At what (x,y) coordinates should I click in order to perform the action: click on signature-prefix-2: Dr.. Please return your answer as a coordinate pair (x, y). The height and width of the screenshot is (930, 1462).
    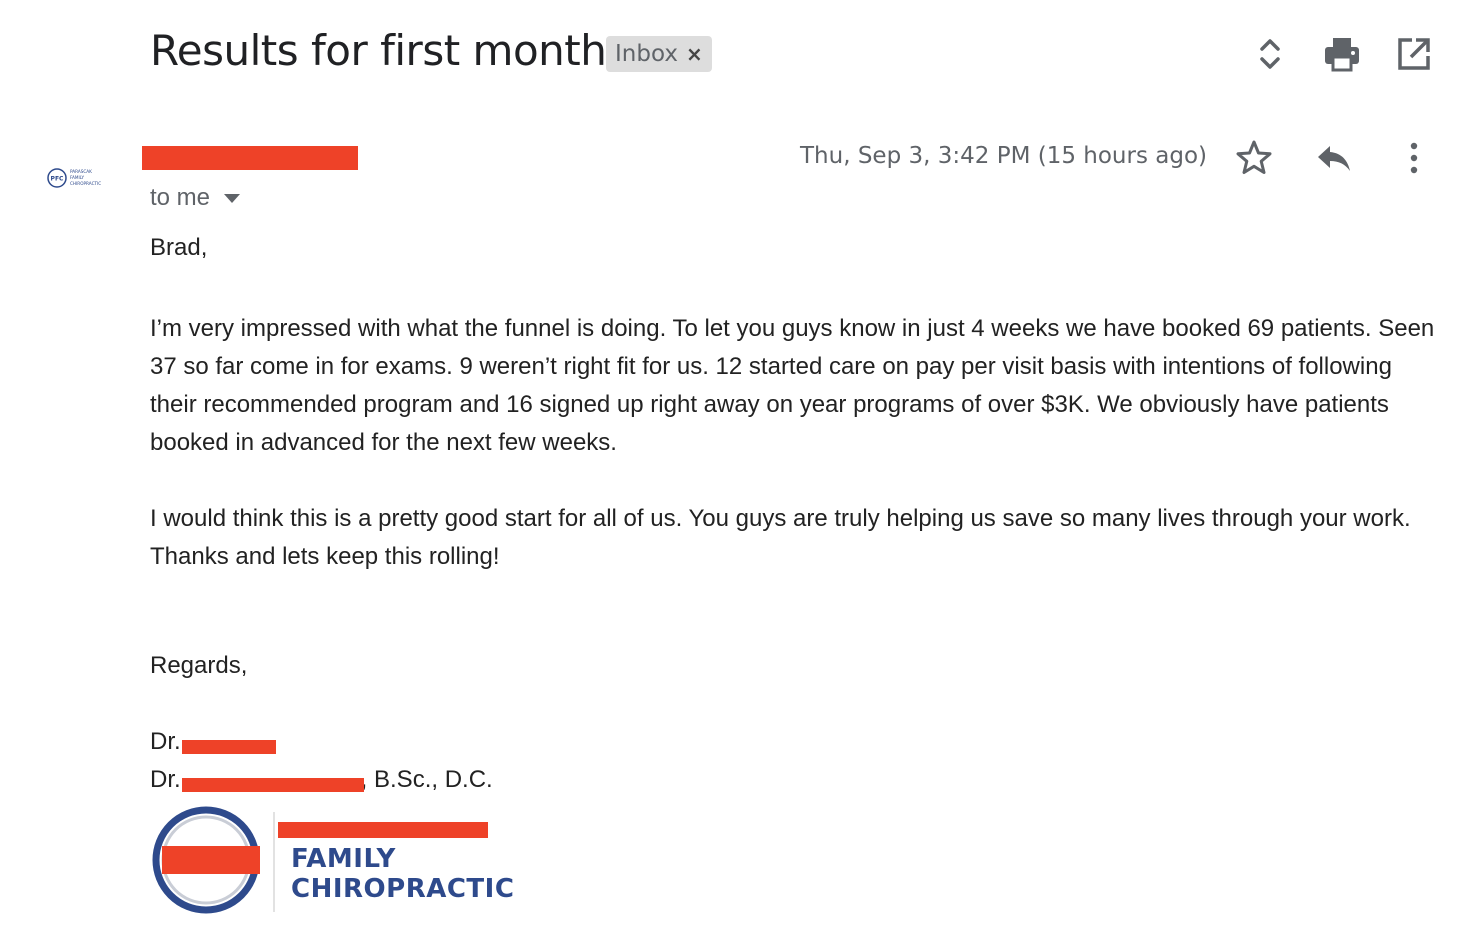
    Looking at the image, I should click on (165, 779).